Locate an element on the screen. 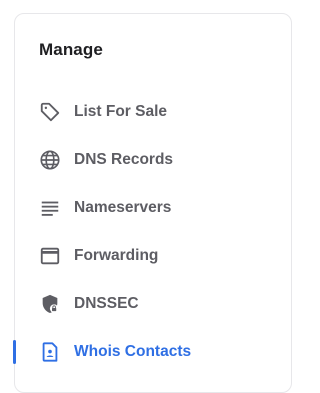 This screenshot has width=320, height=393. menu-item-label: Nameservers is located at coordinates (123, 207).